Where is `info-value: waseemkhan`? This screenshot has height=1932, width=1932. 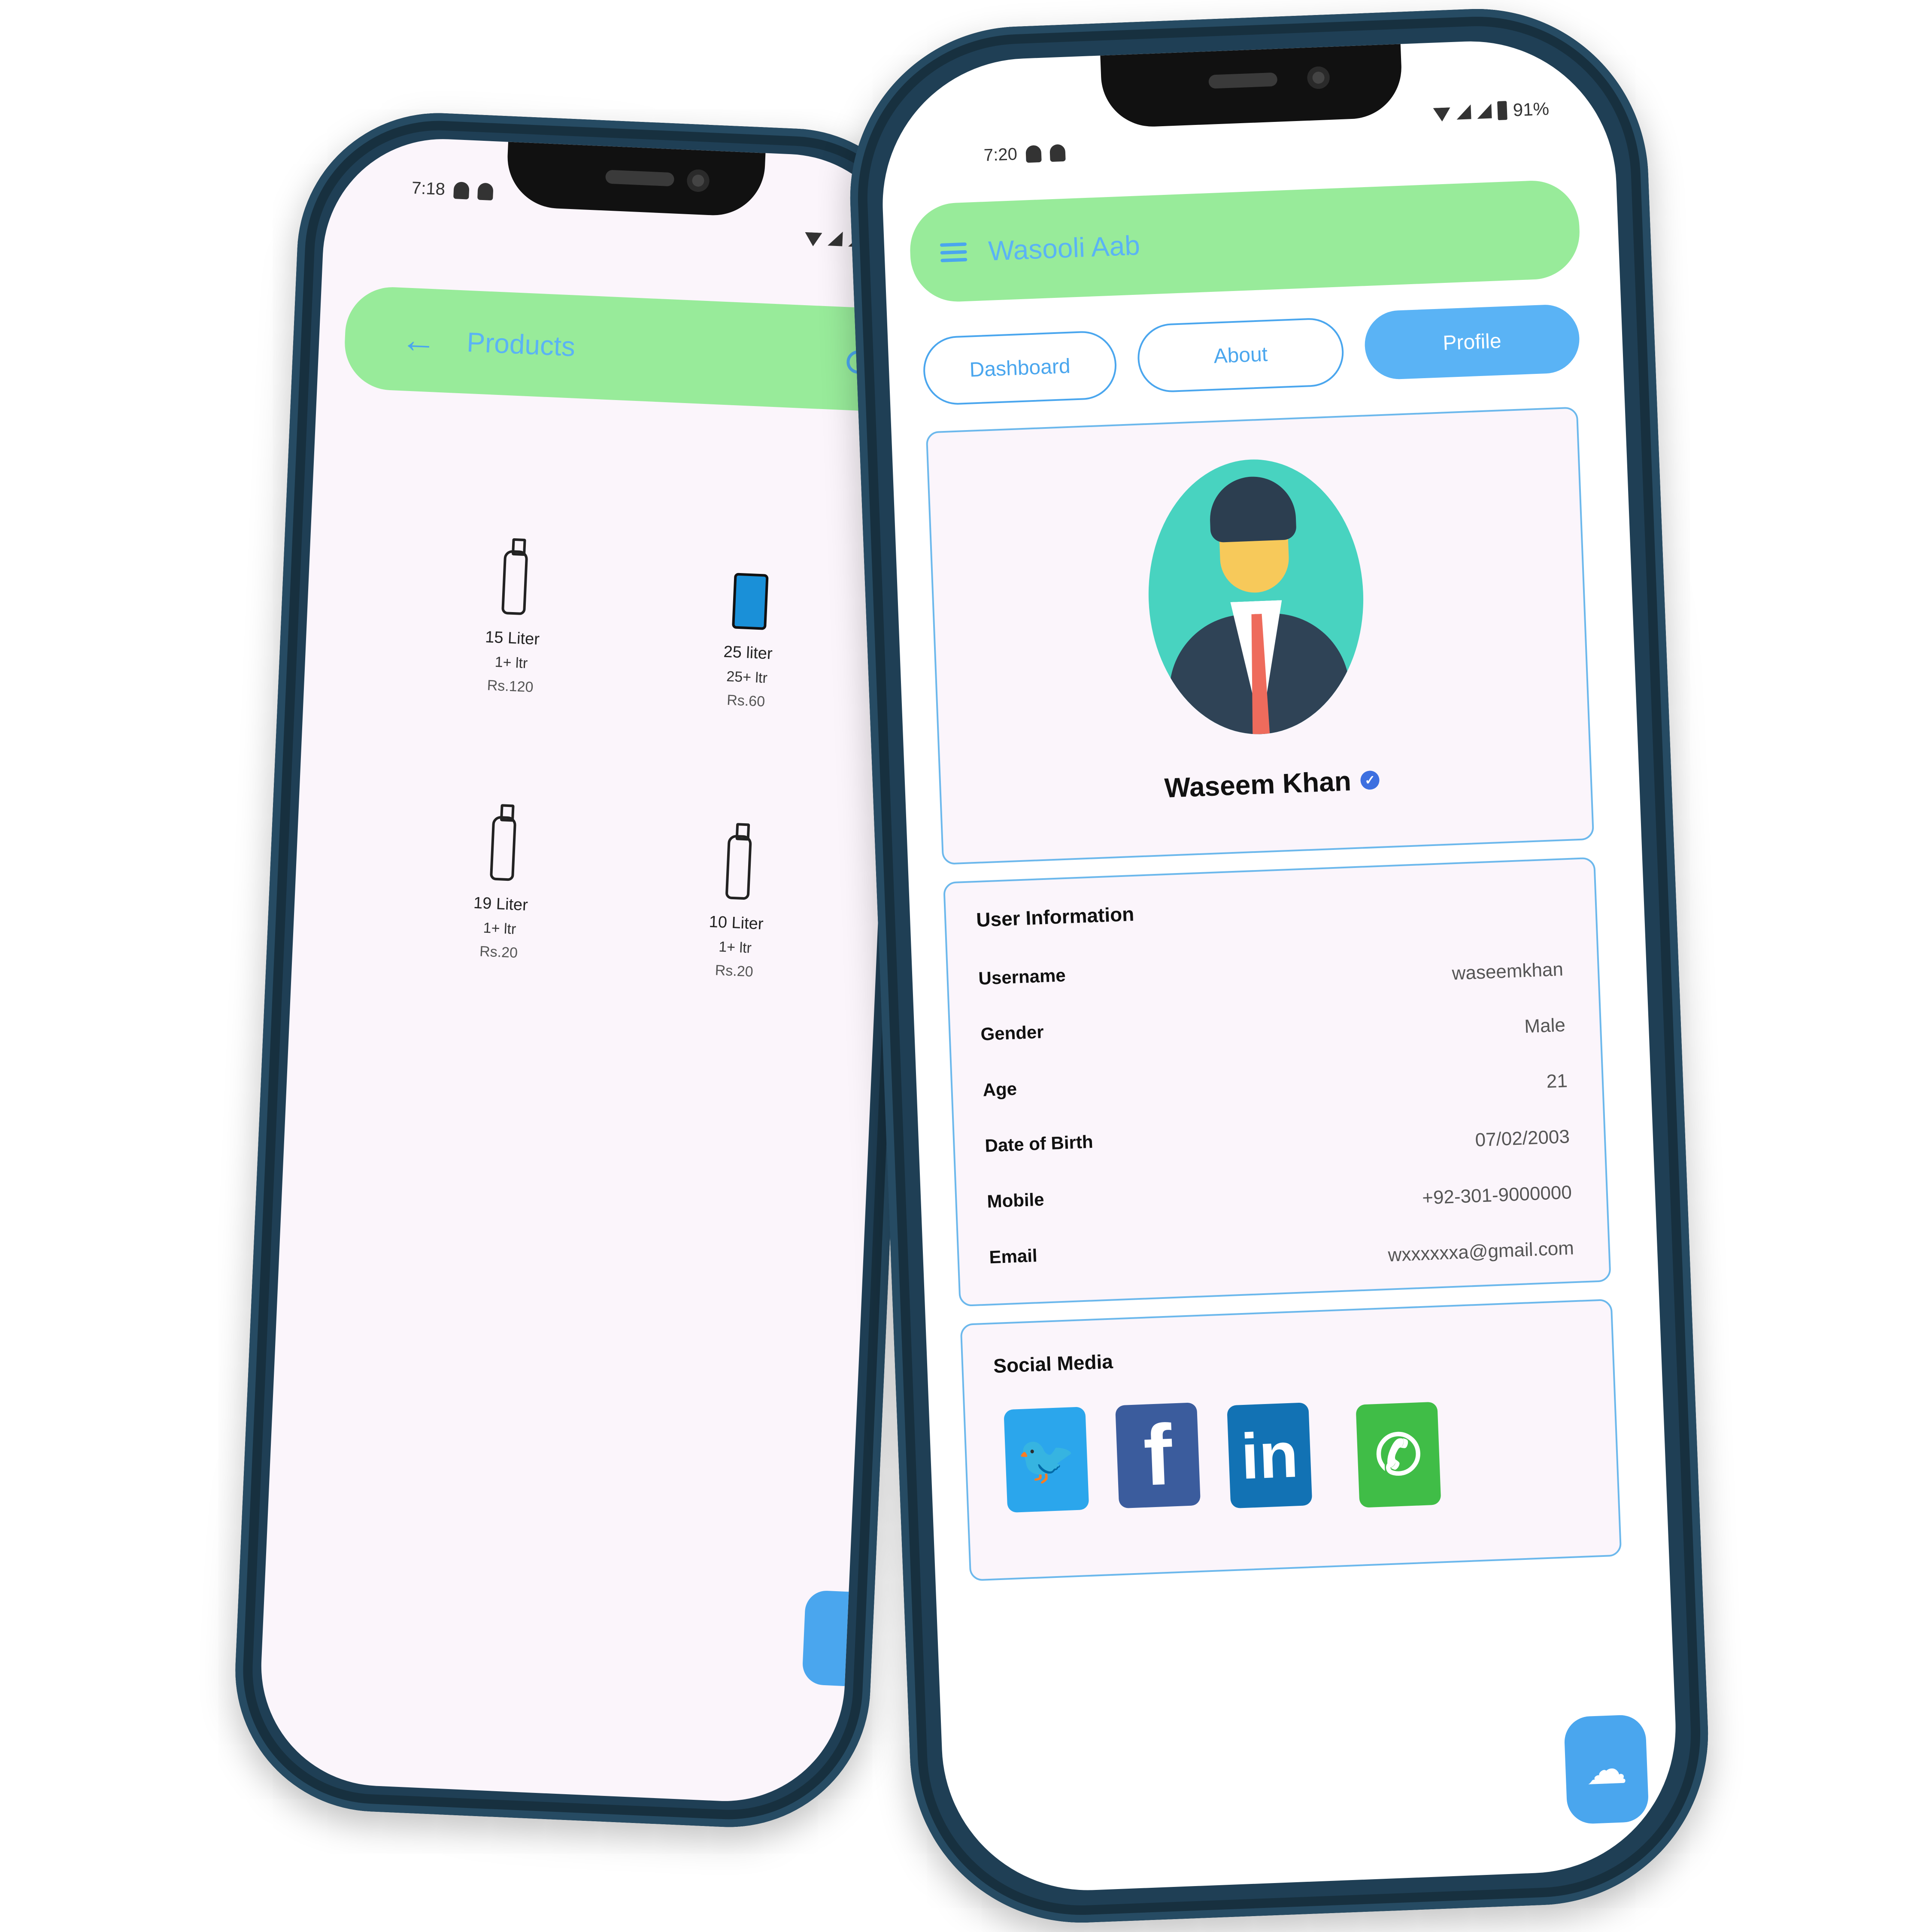 info-value: waseemkhan is located at coordinates (1507, 971).